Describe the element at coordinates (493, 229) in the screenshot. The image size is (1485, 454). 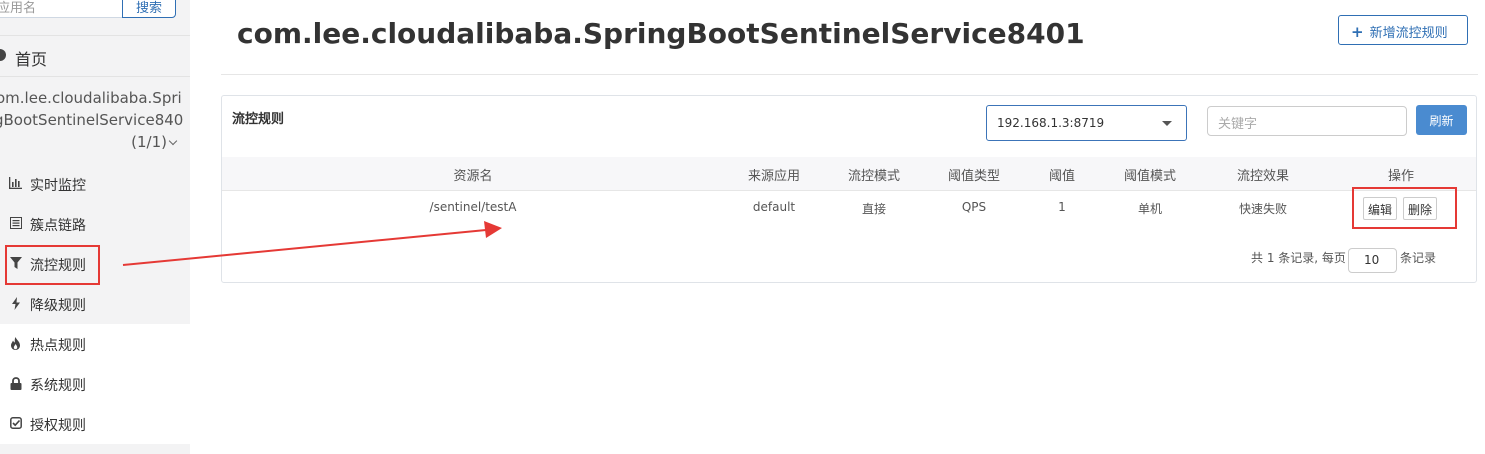
I see `annotation-arrow-head` at that location.